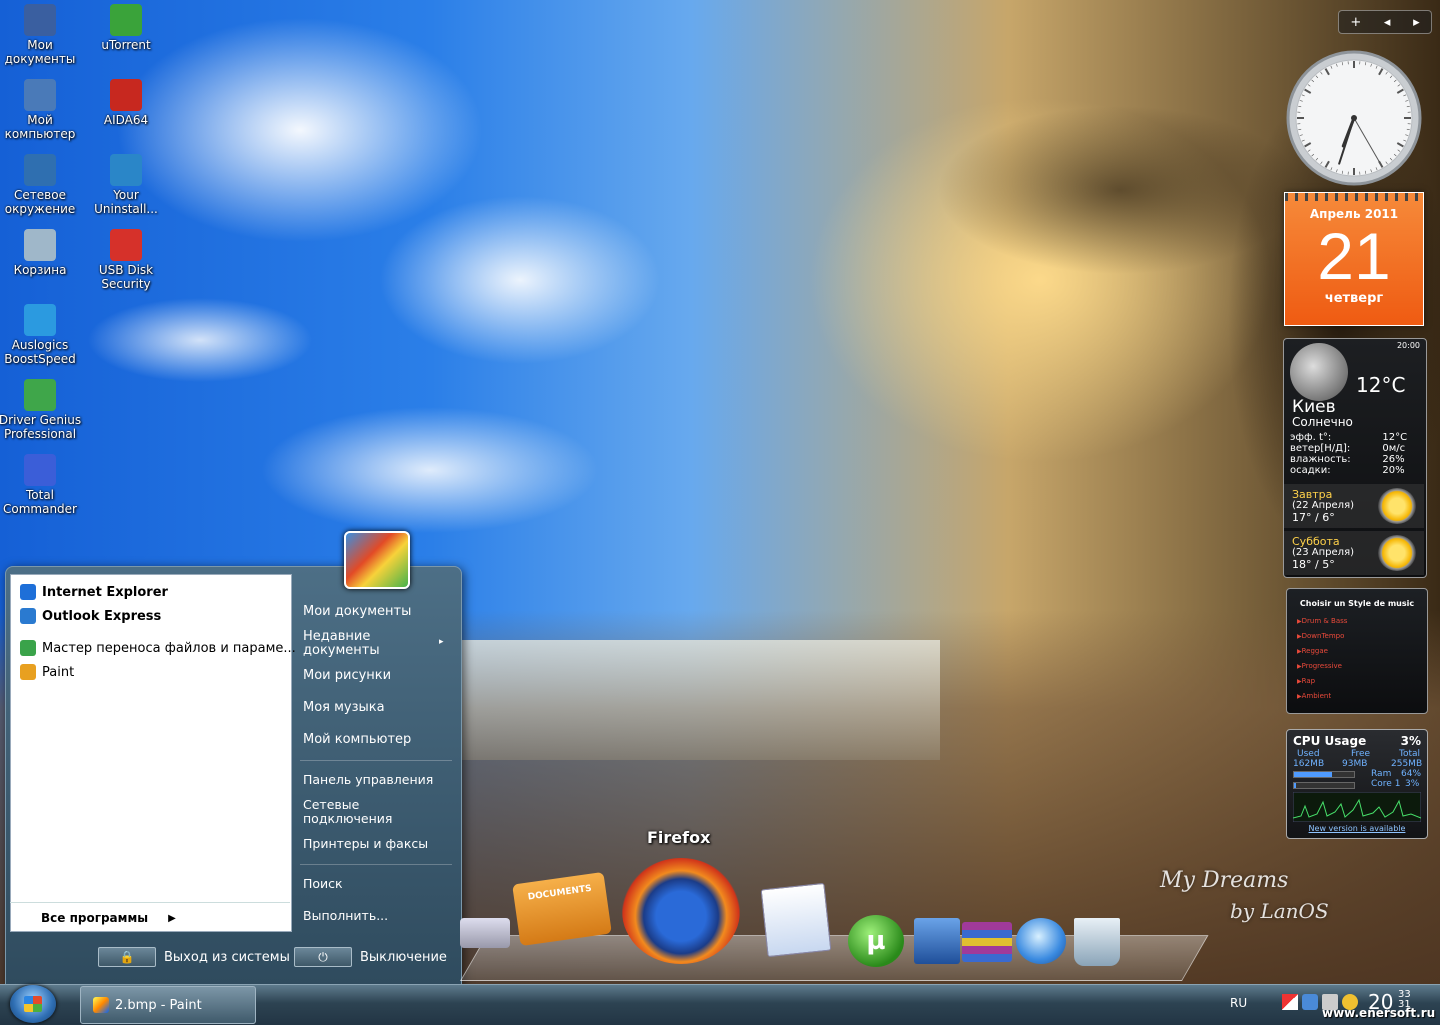 The width and height of the screenshot is (1440, 1025). Describe the element at coordinates (1362, 681) in the screenshot. I see `music-style-item: Rap` at that location.